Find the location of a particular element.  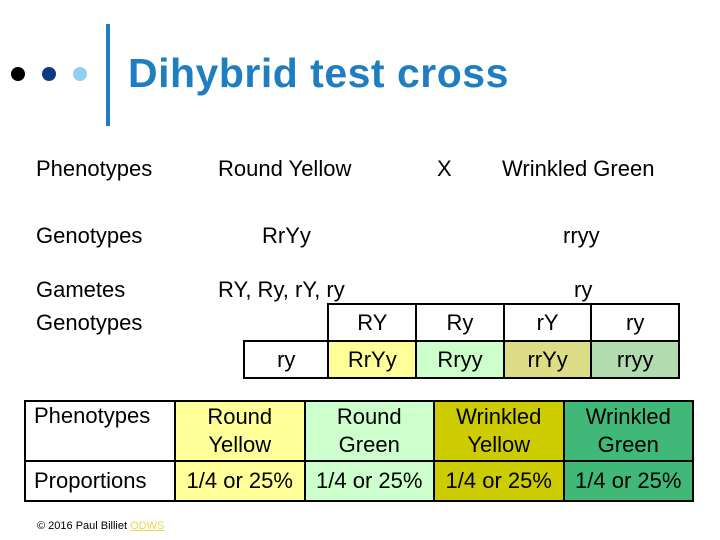

parent2-phenotype: Wrinkled Green is located at coordinates (578, 168).